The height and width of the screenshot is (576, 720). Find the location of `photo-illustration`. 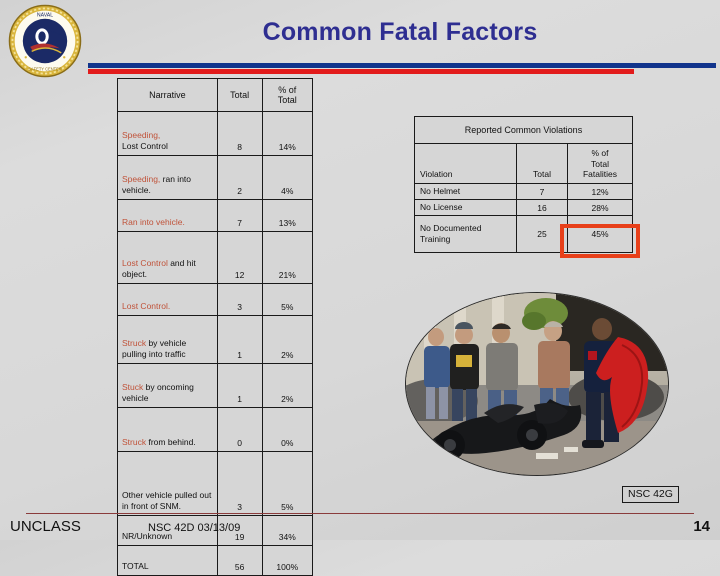

photo-illustration is located at coordinates (537, 384).